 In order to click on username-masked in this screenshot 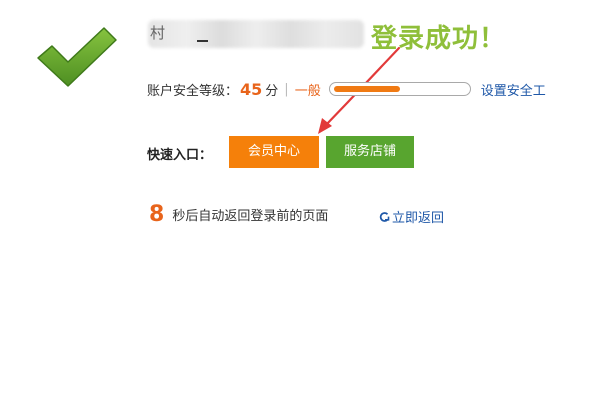, I will do `click(256, 34)`.